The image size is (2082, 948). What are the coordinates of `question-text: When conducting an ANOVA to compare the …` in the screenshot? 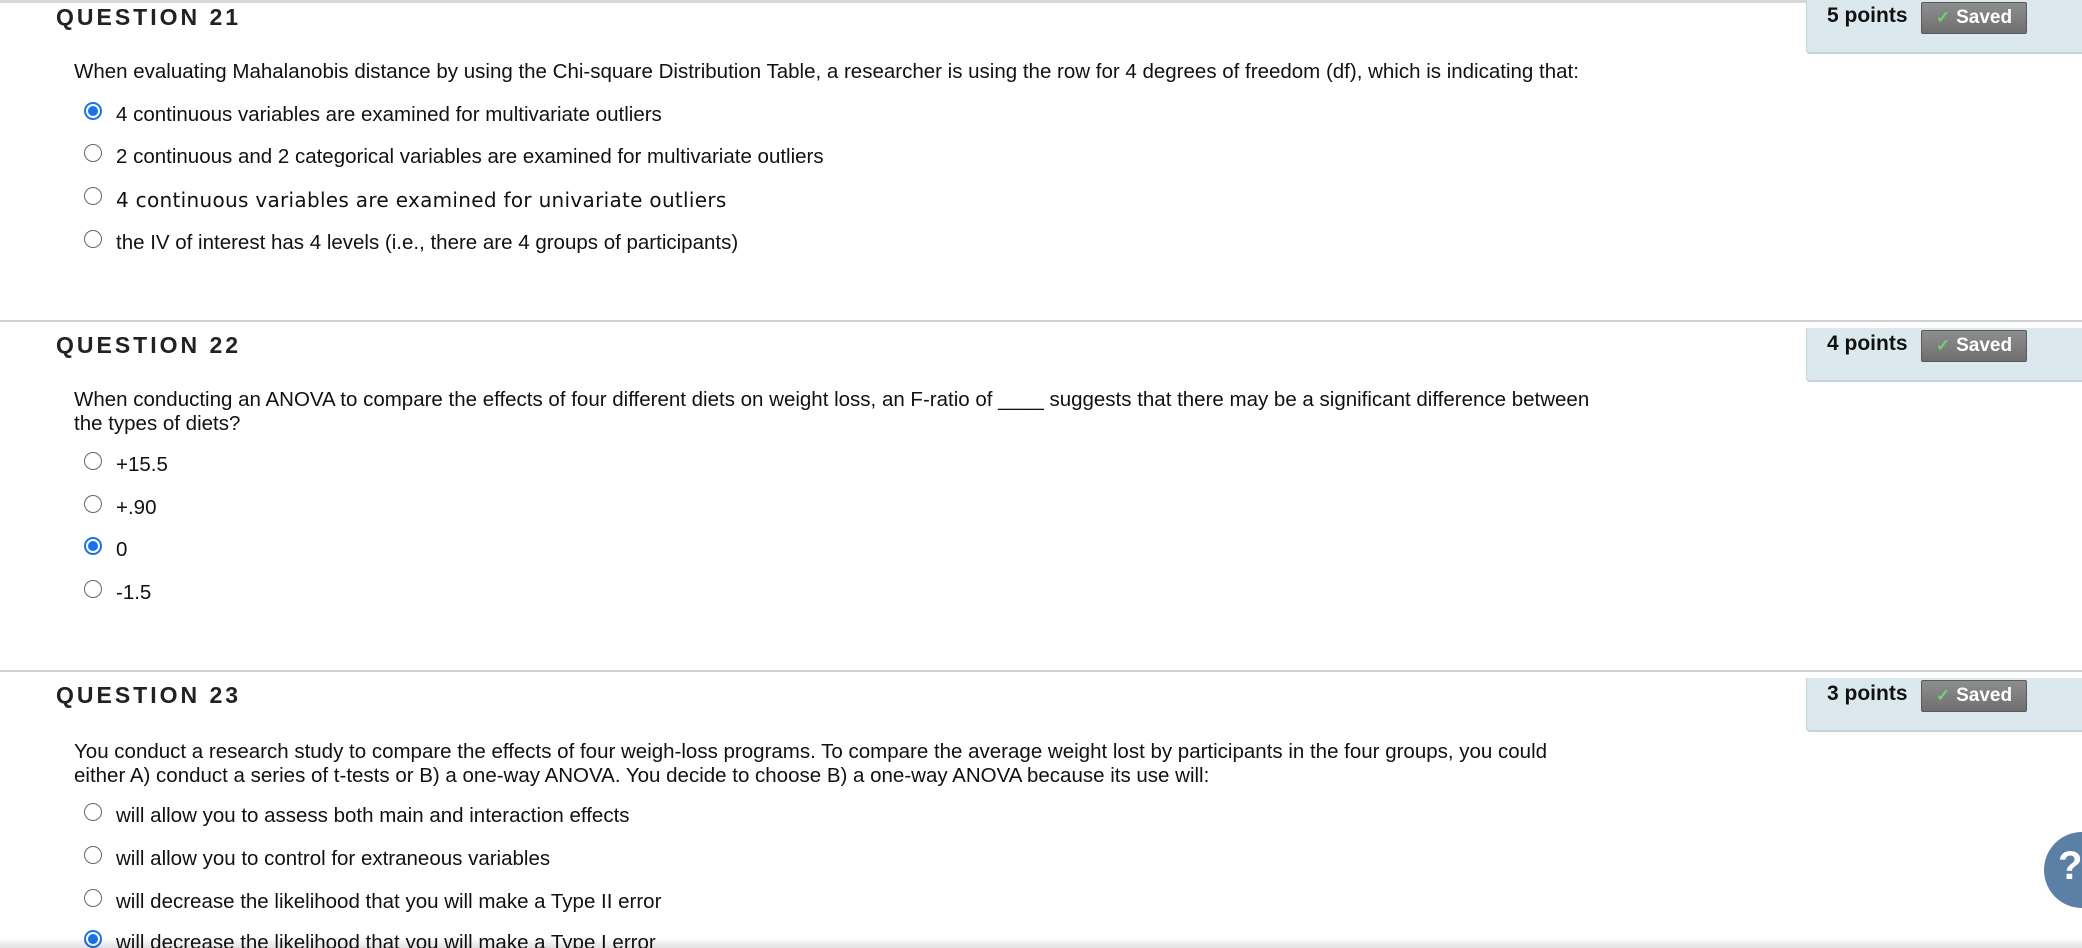 It's located at (854, 412).